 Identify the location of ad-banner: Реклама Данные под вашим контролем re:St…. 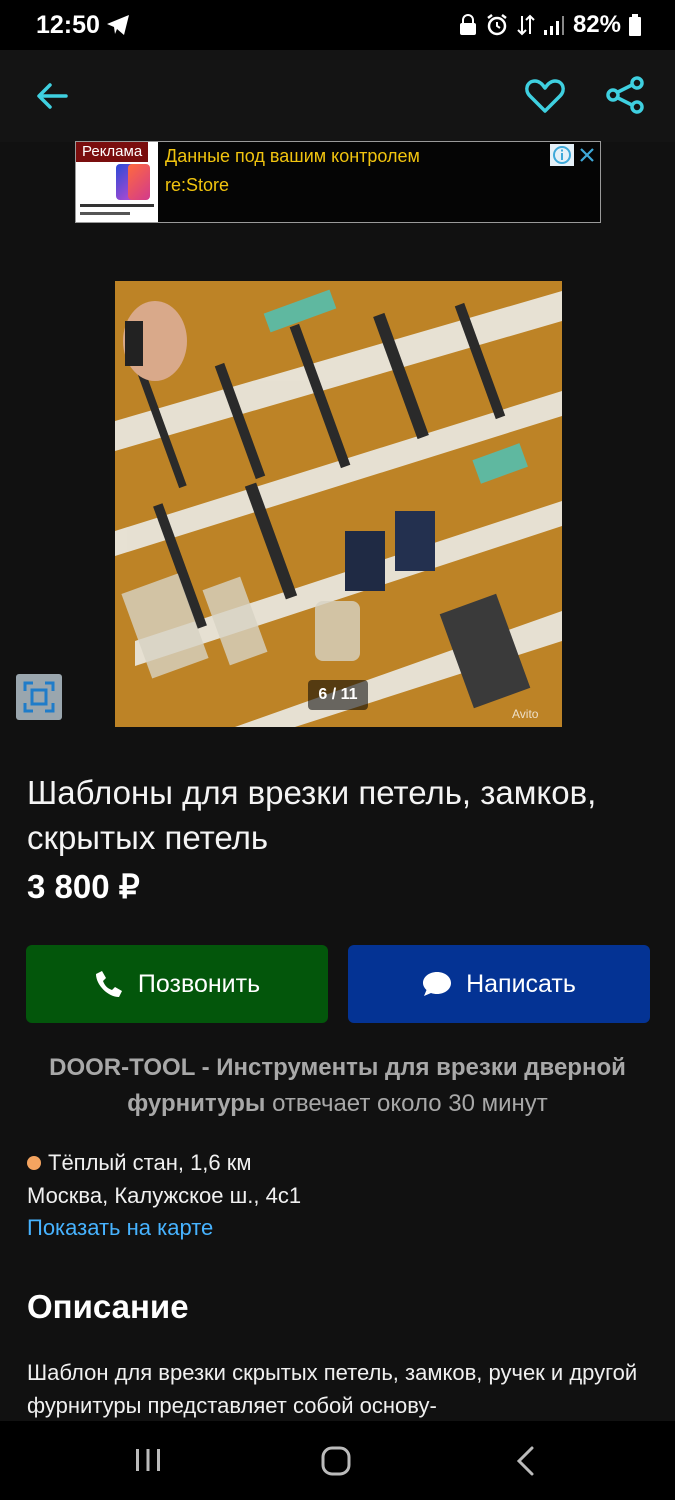
(338, 182).